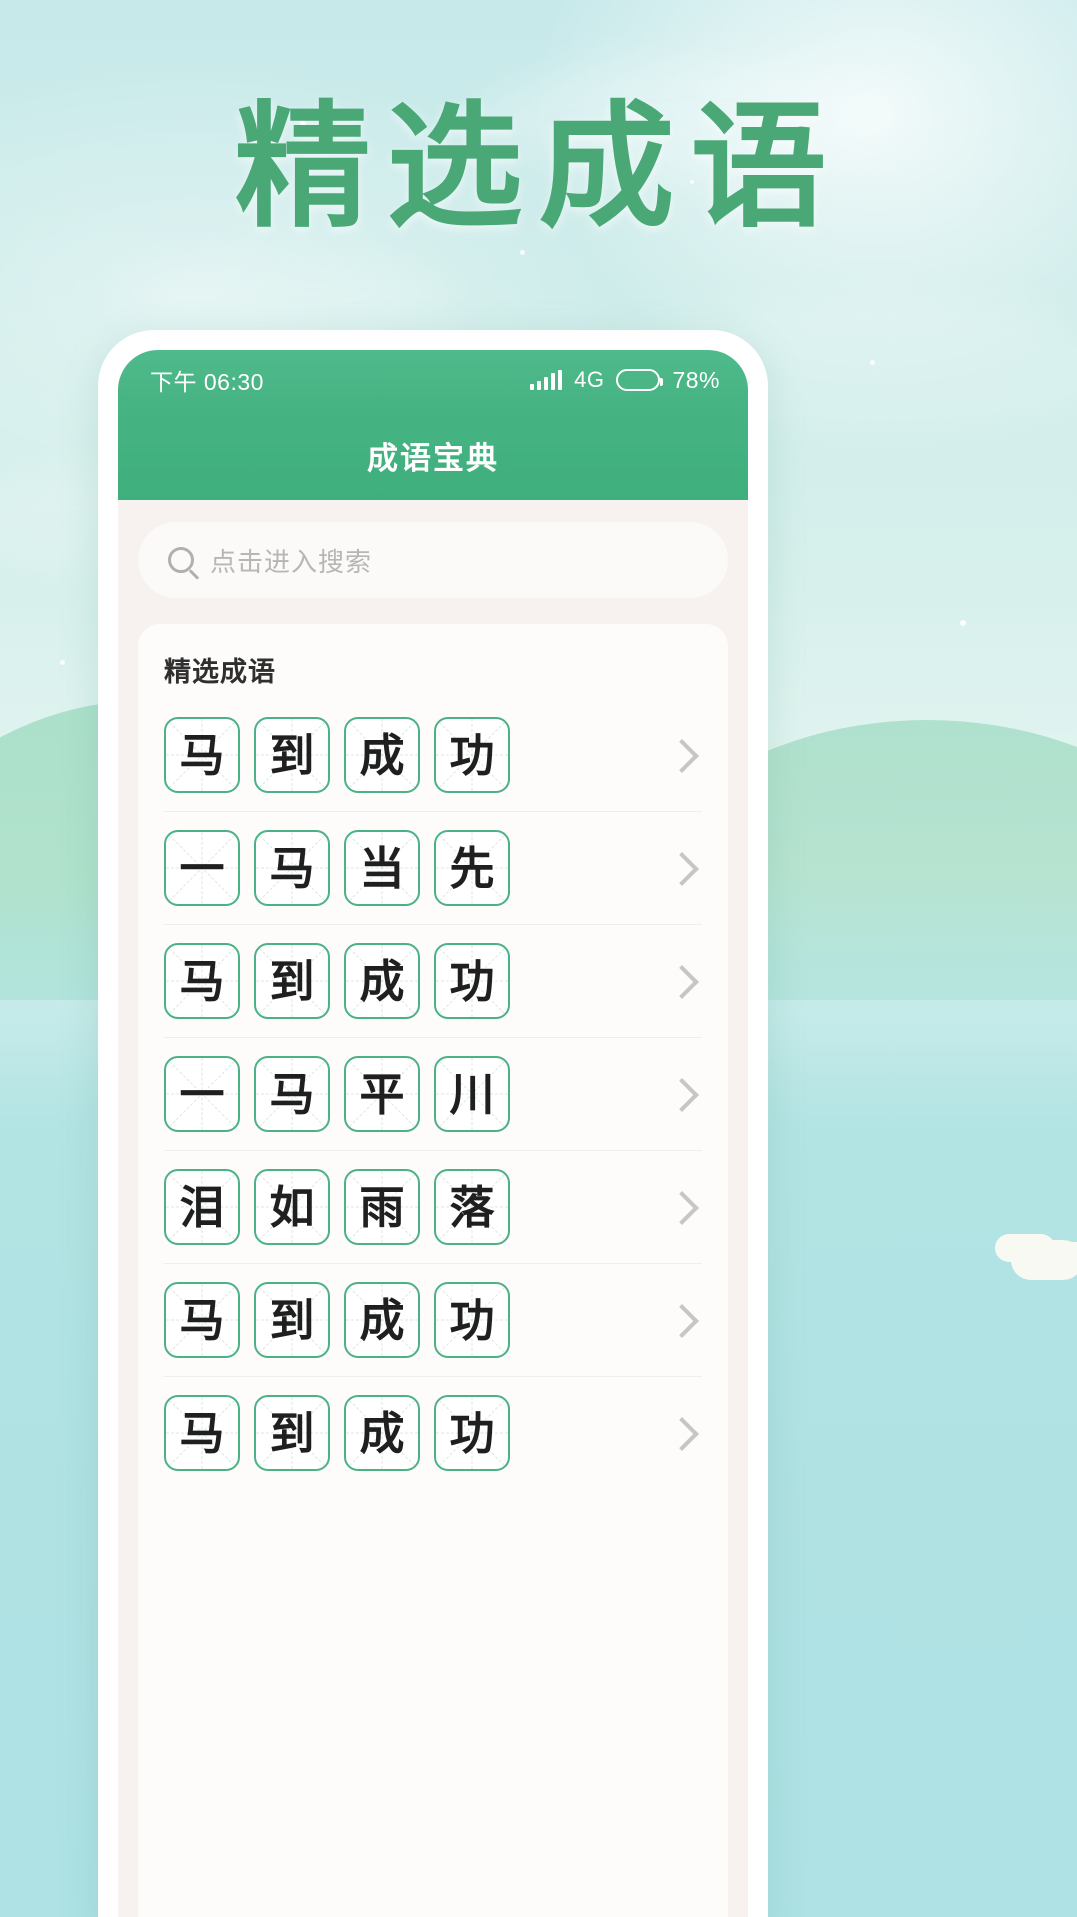 This screenshot has width=1077, height=1917. What do you see at coordinates (433, 560) in the screenshot?
I see `search-bar: 点击进入搜索` at bounding box center [433, 560].